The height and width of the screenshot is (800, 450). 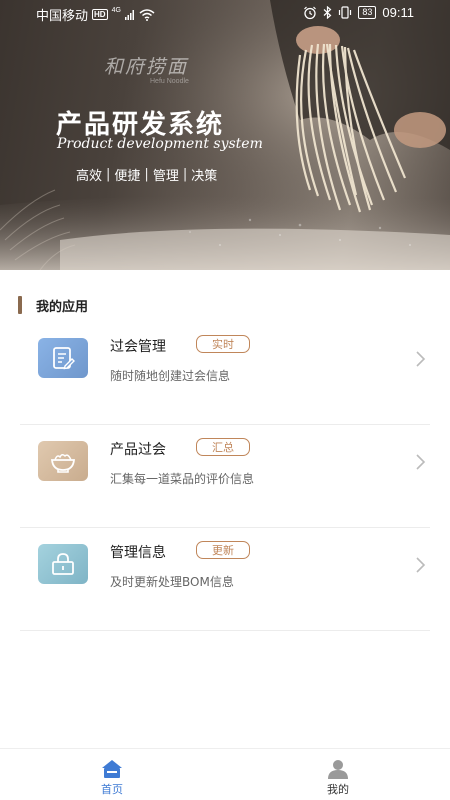 I want to click on hero-subtitle: Product development system, so click(x=160, y=144).